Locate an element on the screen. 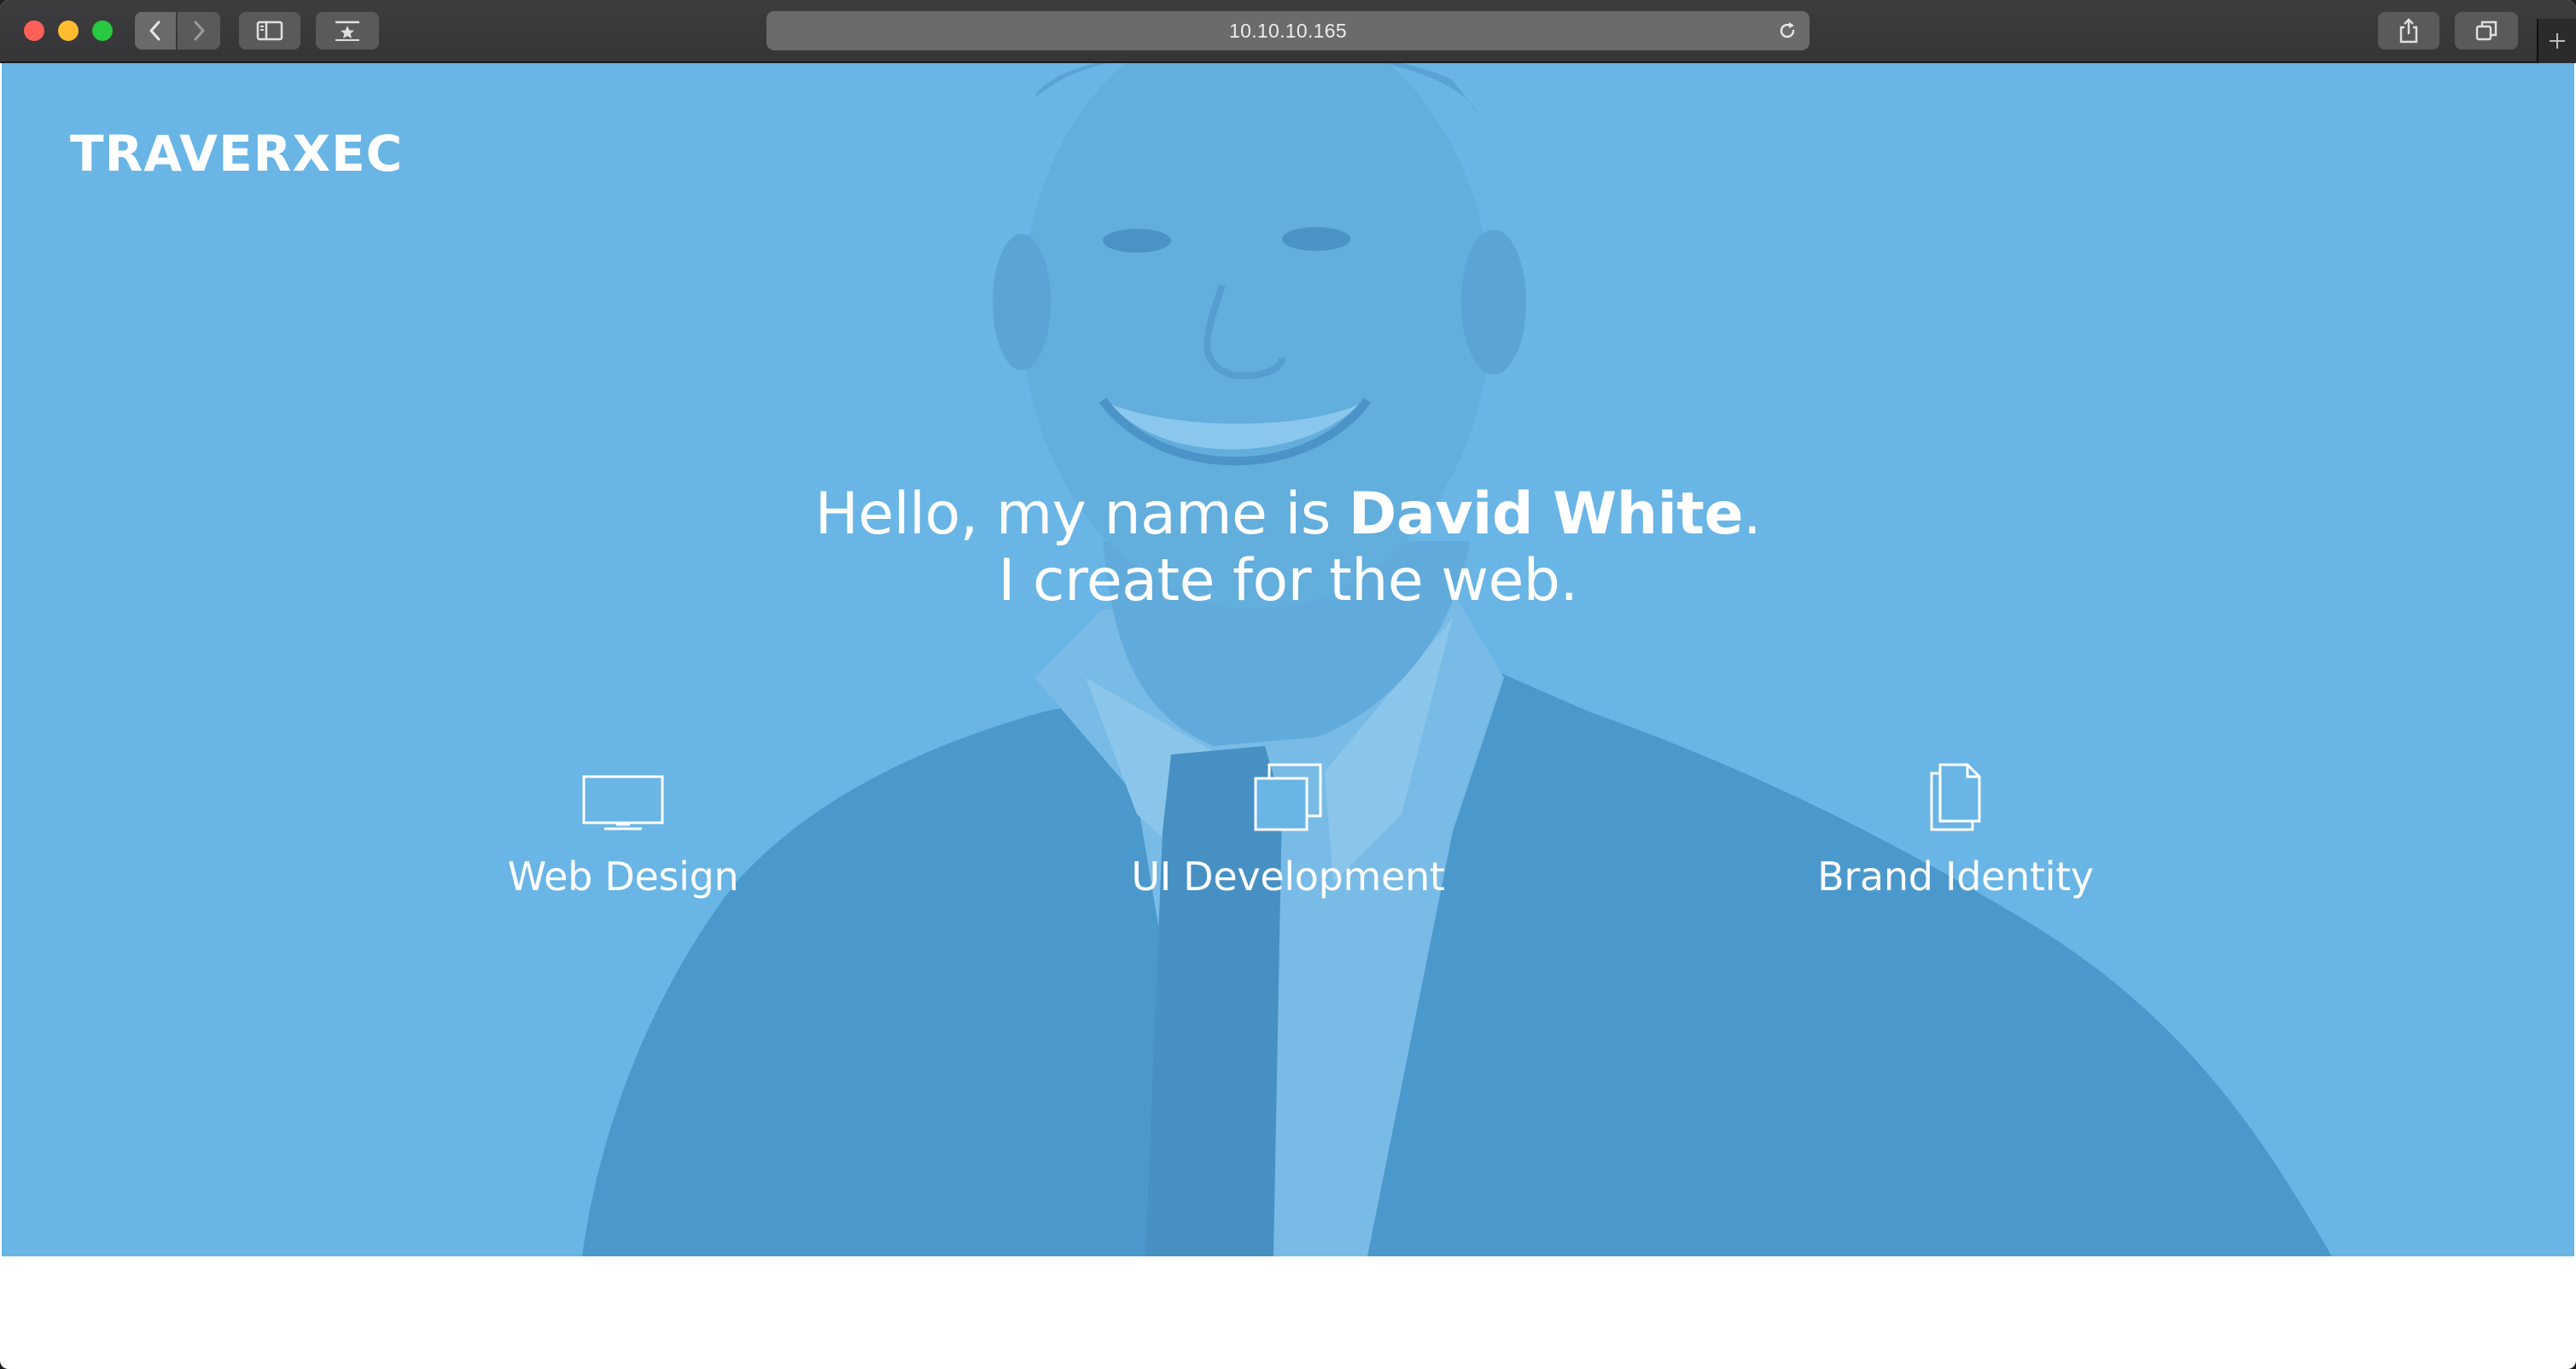 The width and height of the screenshot is (2576, 1369). service-brand-identity: Brand Identity is located at coordinates (1955, 823).